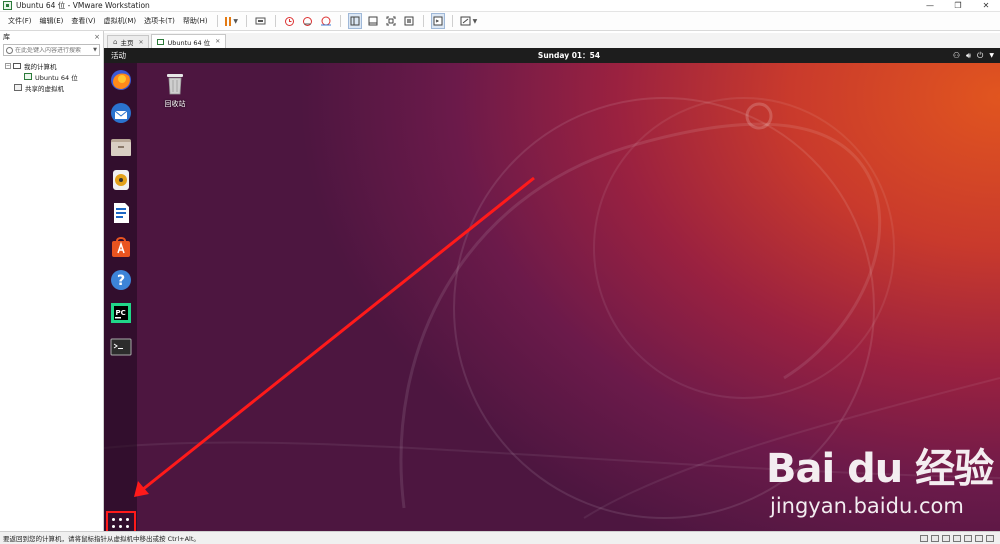  I want to click on tab-label: 主页, so click(127, 43).